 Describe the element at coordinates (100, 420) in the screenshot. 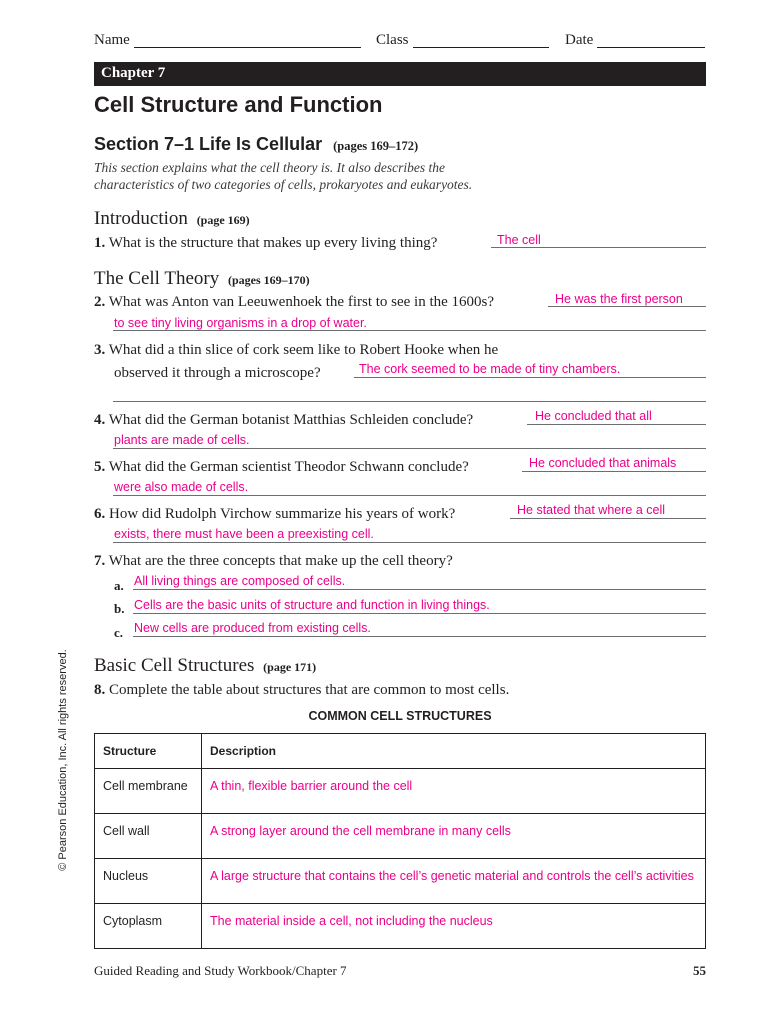

I see `question-number: 4.` at that location.